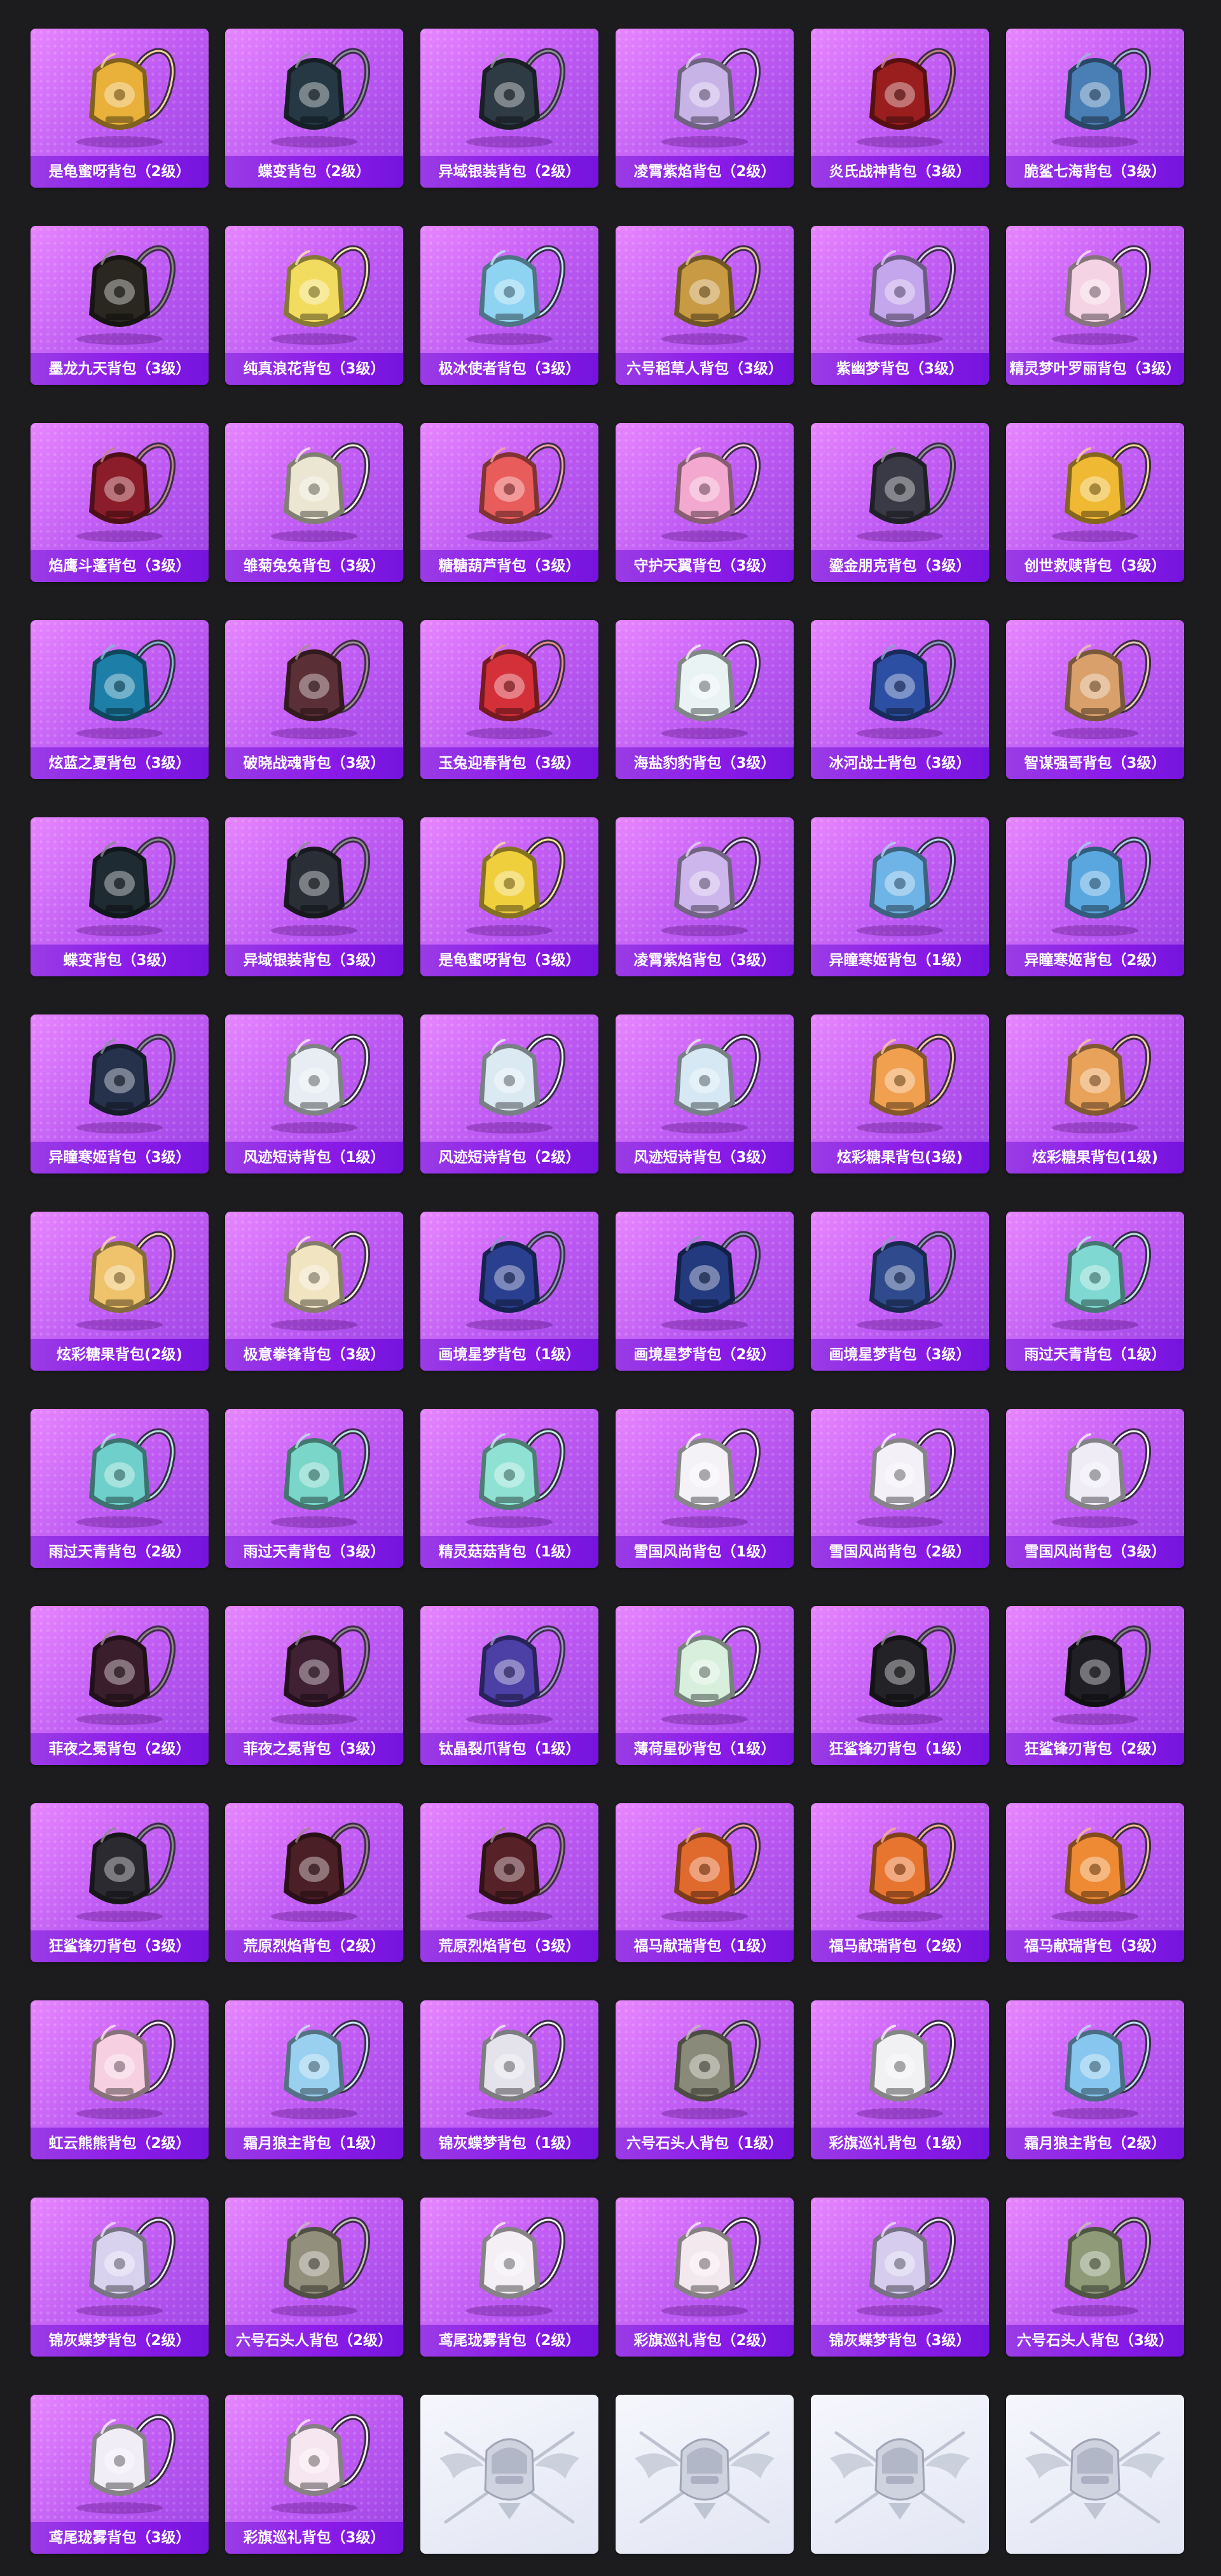 This screenshot has width=1221, height=2576. Describe the element at coordinates (509, 1882) in the screenshot. I see `backpack-card: 荒原烈焰背包（3级）` at that location.